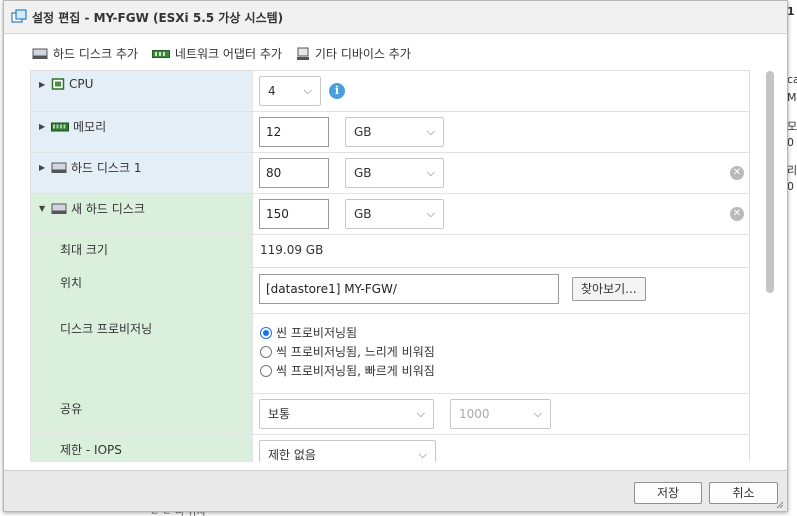 This screenshot has height=516, width=797. Describe the element at coordinates (279, 414) in the screenshot. I see `shares-value: 보통` at that location.